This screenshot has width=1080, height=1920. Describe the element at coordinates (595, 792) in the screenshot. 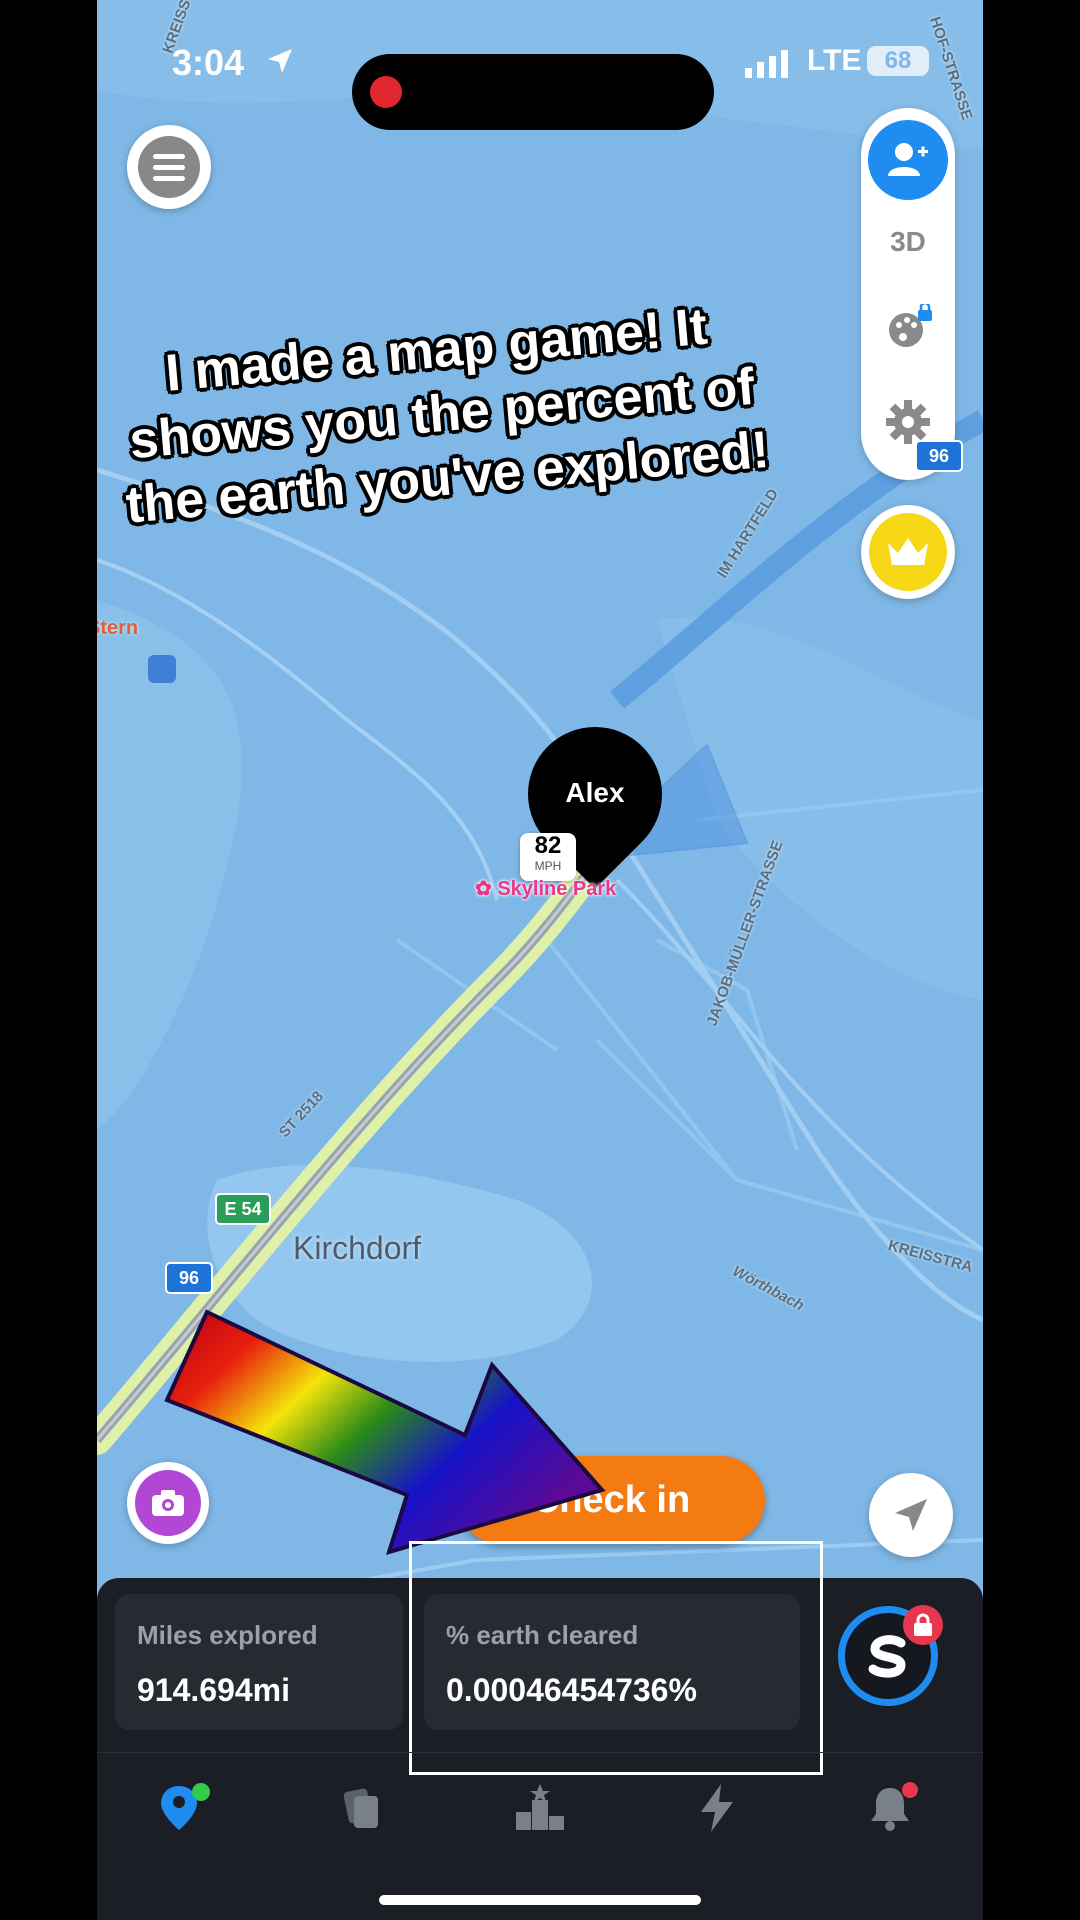

I see `user-pin-name: Alex` at that location.